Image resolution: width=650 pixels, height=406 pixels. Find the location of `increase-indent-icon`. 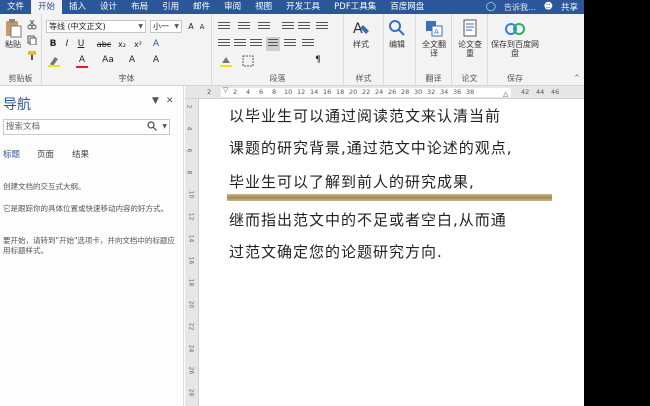

increase-indent-icon is located at coordinates (304, 27).